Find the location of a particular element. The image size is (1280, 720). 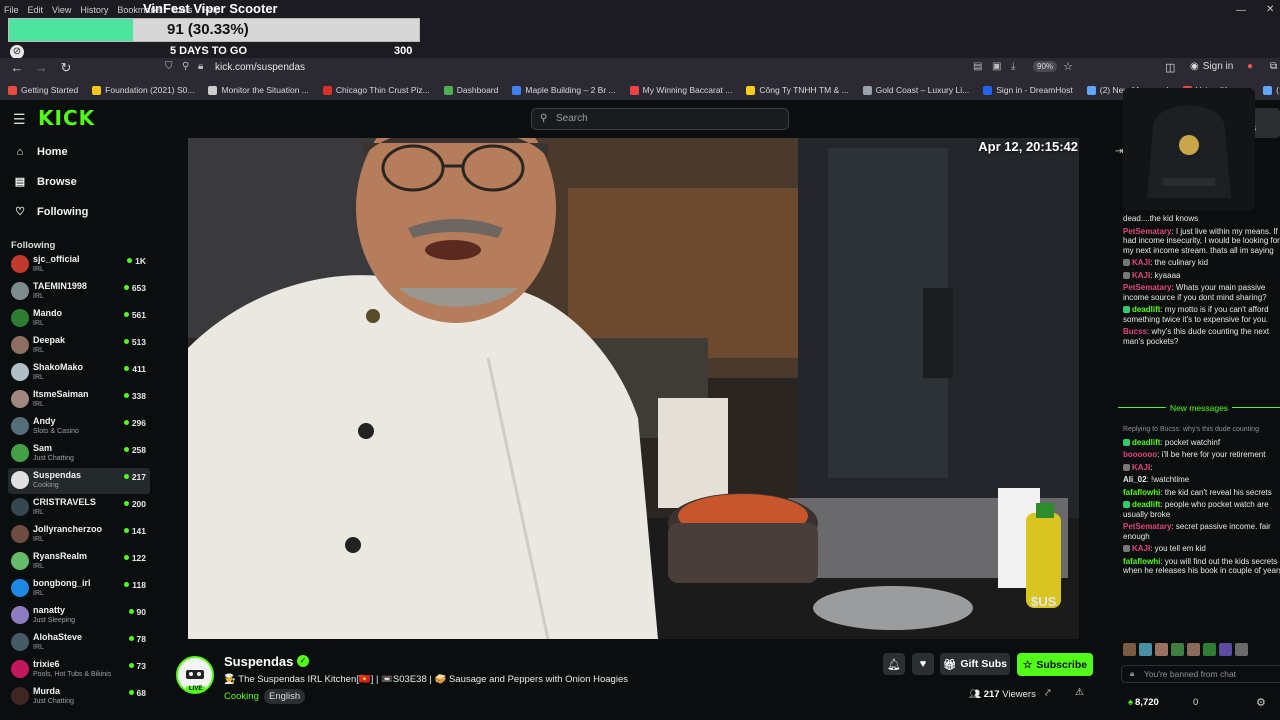

gear-icon: ⚙ is located at coordinates (1261, 702).